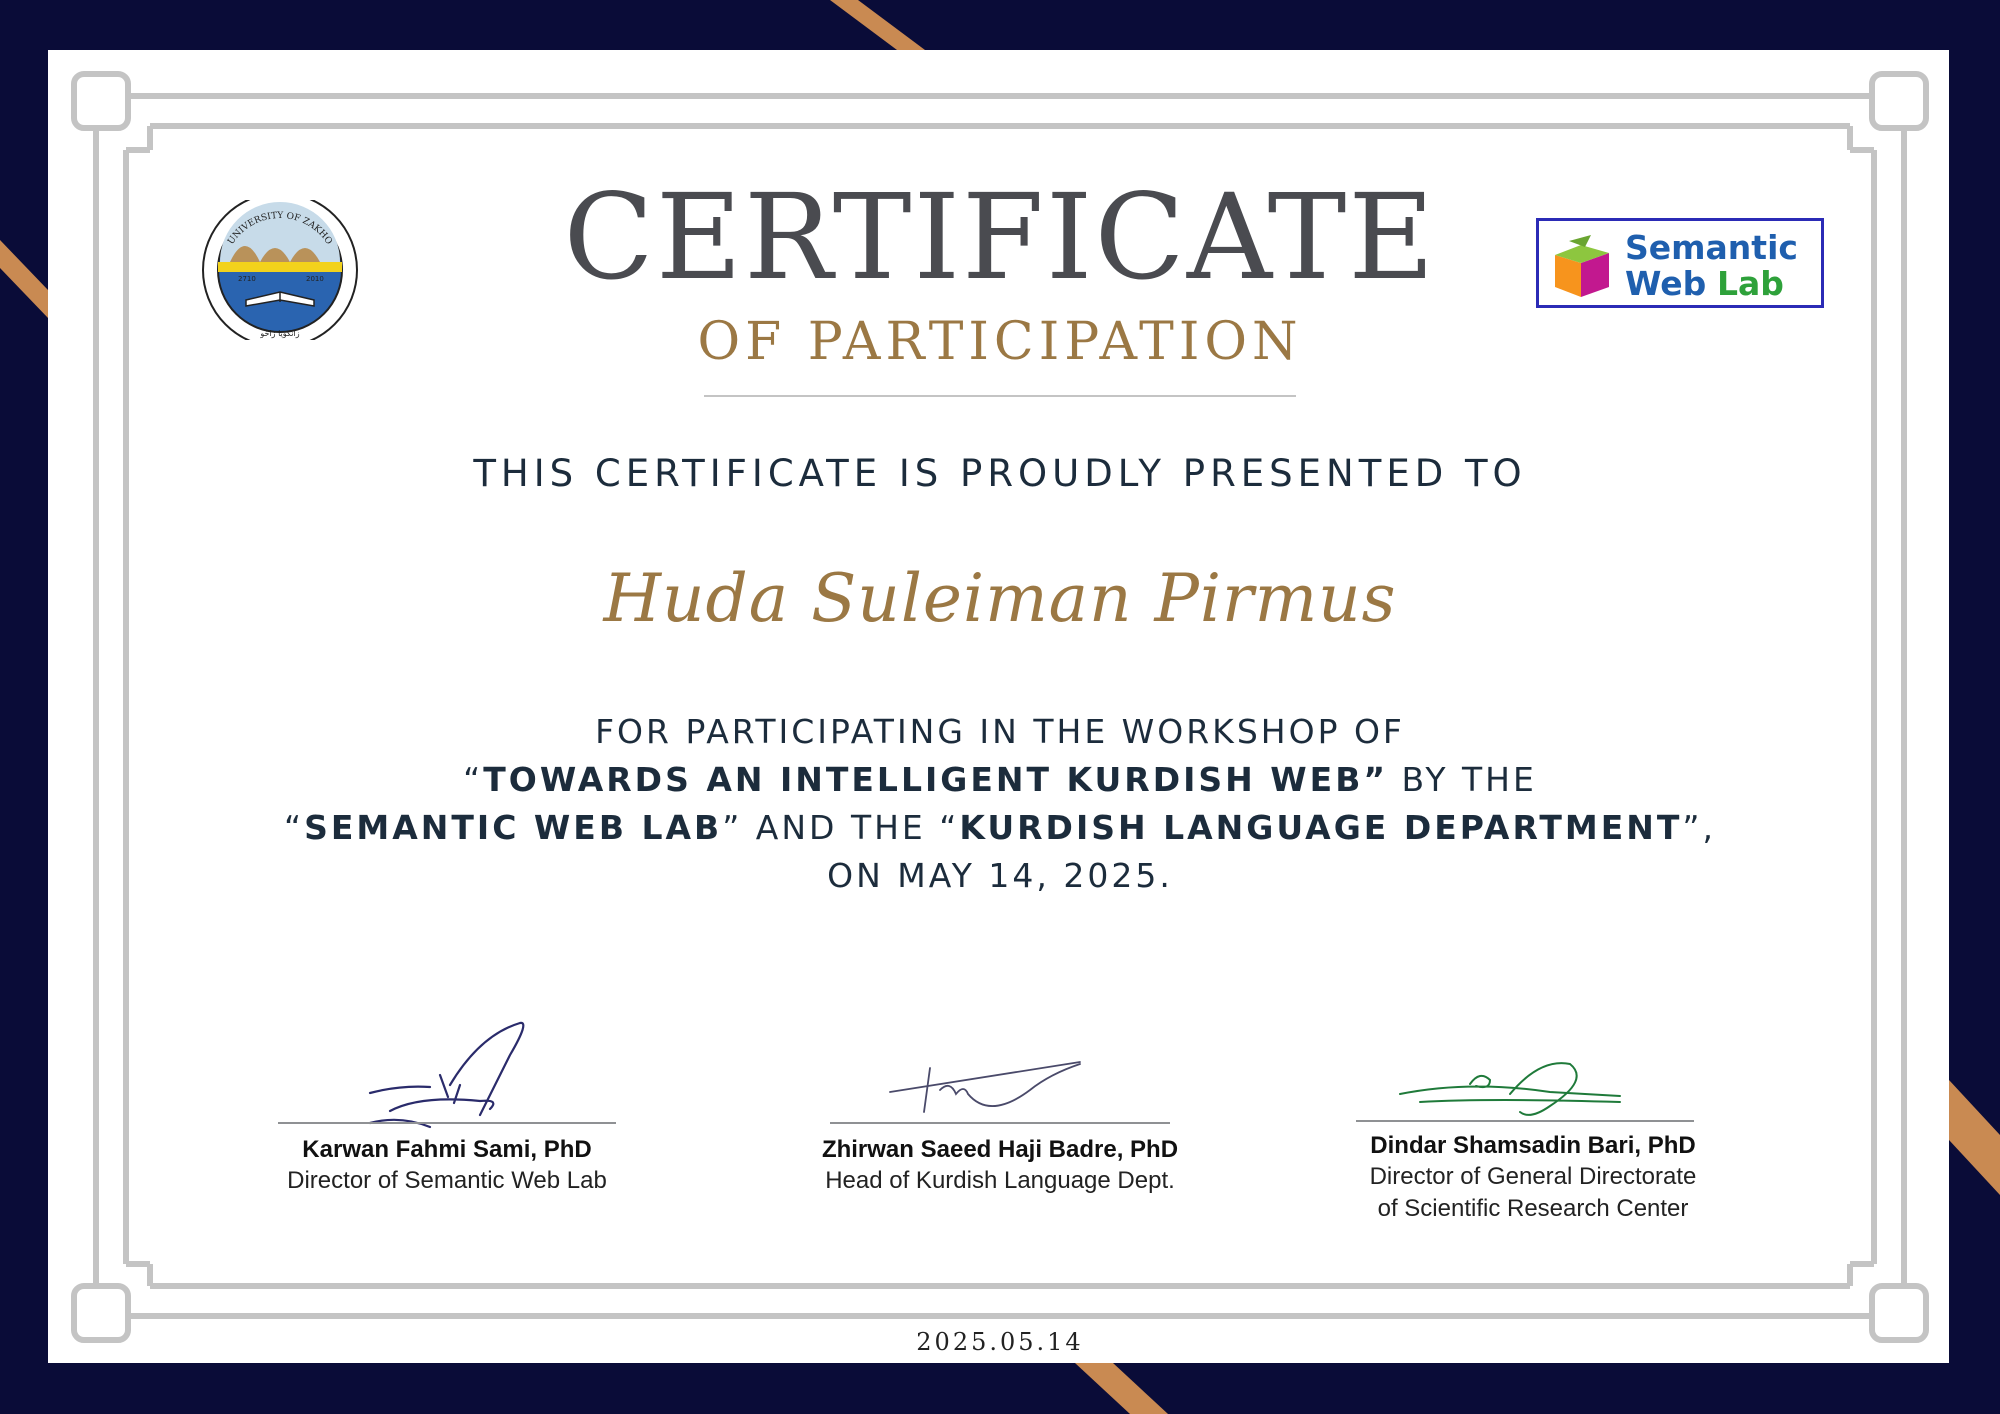  I want to click on body-line-4: ON MAY 14, 2025., so click(1000, 875).